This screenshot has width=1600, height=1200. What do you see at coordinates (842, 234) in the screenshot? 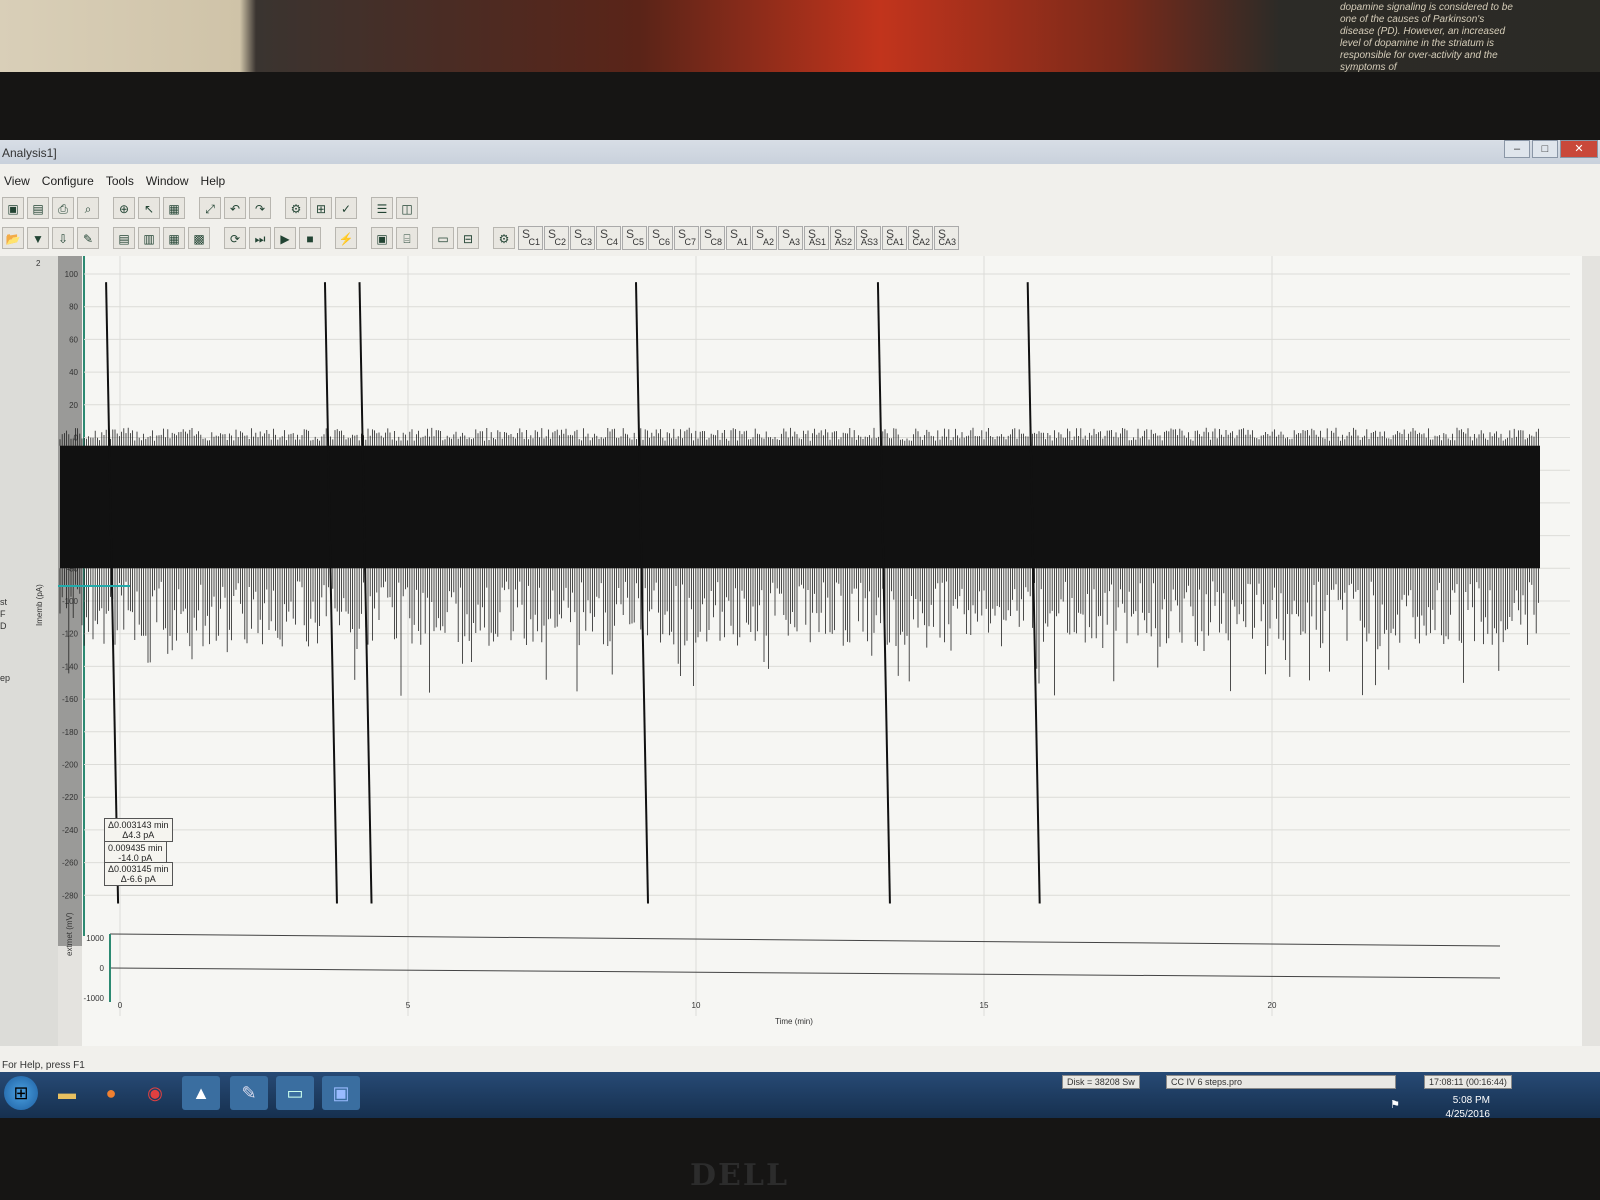
I see `channel-button-as2: AS2` at bounding box center [842, 234].